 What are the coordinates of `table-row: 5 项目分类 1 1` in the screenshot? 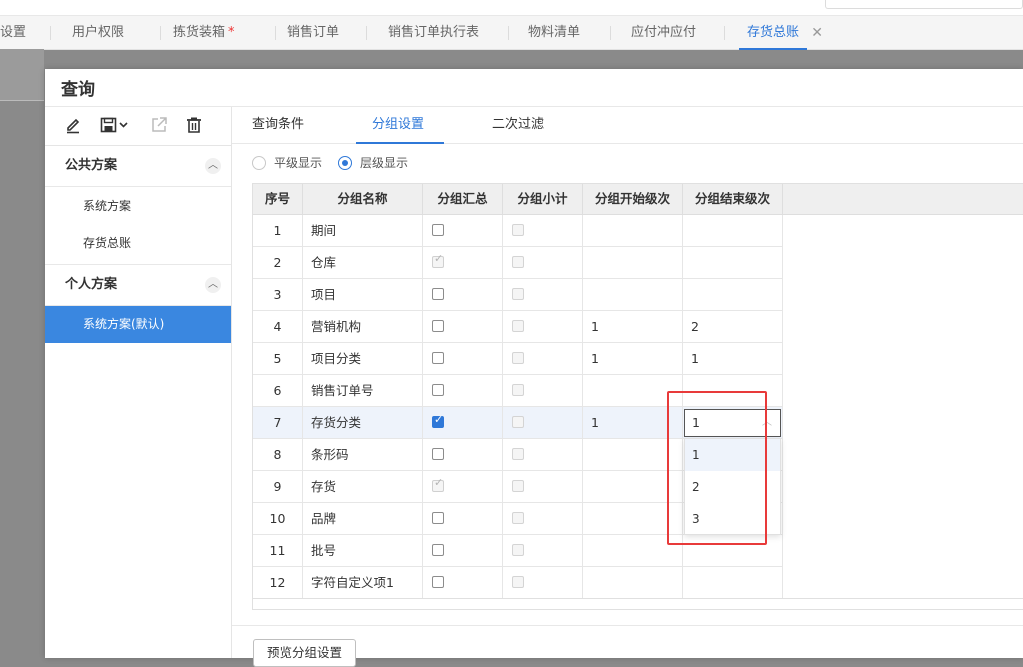 It's located at (518, 359).